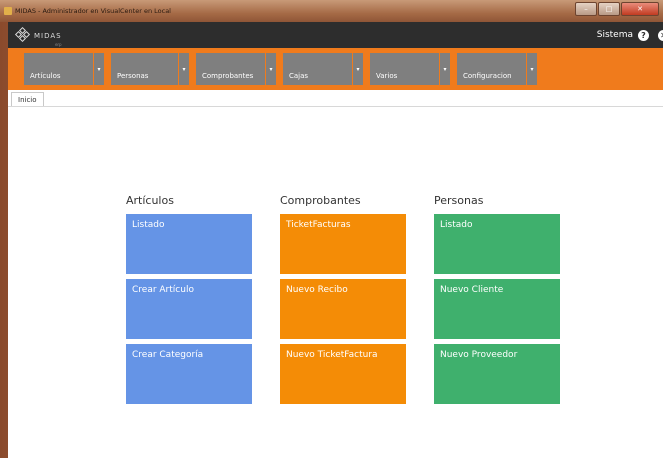 The width and height of the screenshot is (663, 458). What do you see at coordinates (236, 69) in the screenshot?
I see `menu-item-comprobantes: Comprobantes ▾` at bounding box center [236, 69].